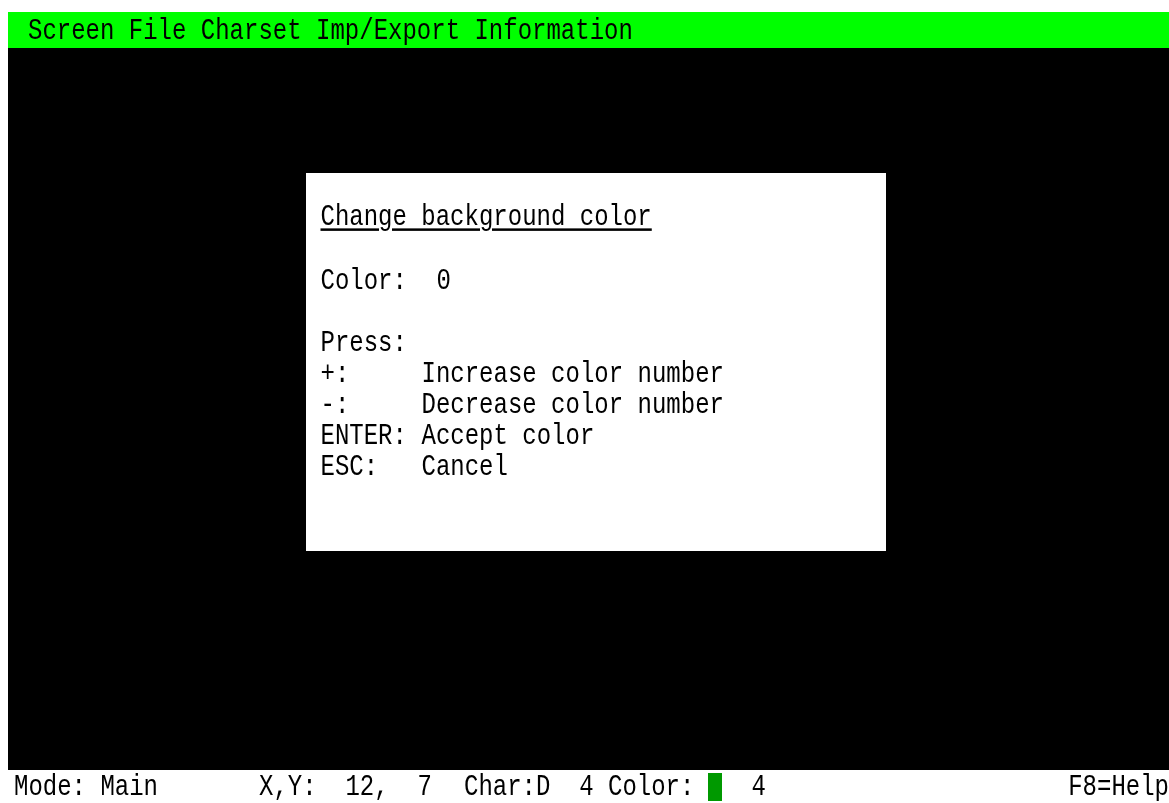  Describe the element at coordinates (251, 30) in the screenshot. I see `menu-item: Charset` at that location.